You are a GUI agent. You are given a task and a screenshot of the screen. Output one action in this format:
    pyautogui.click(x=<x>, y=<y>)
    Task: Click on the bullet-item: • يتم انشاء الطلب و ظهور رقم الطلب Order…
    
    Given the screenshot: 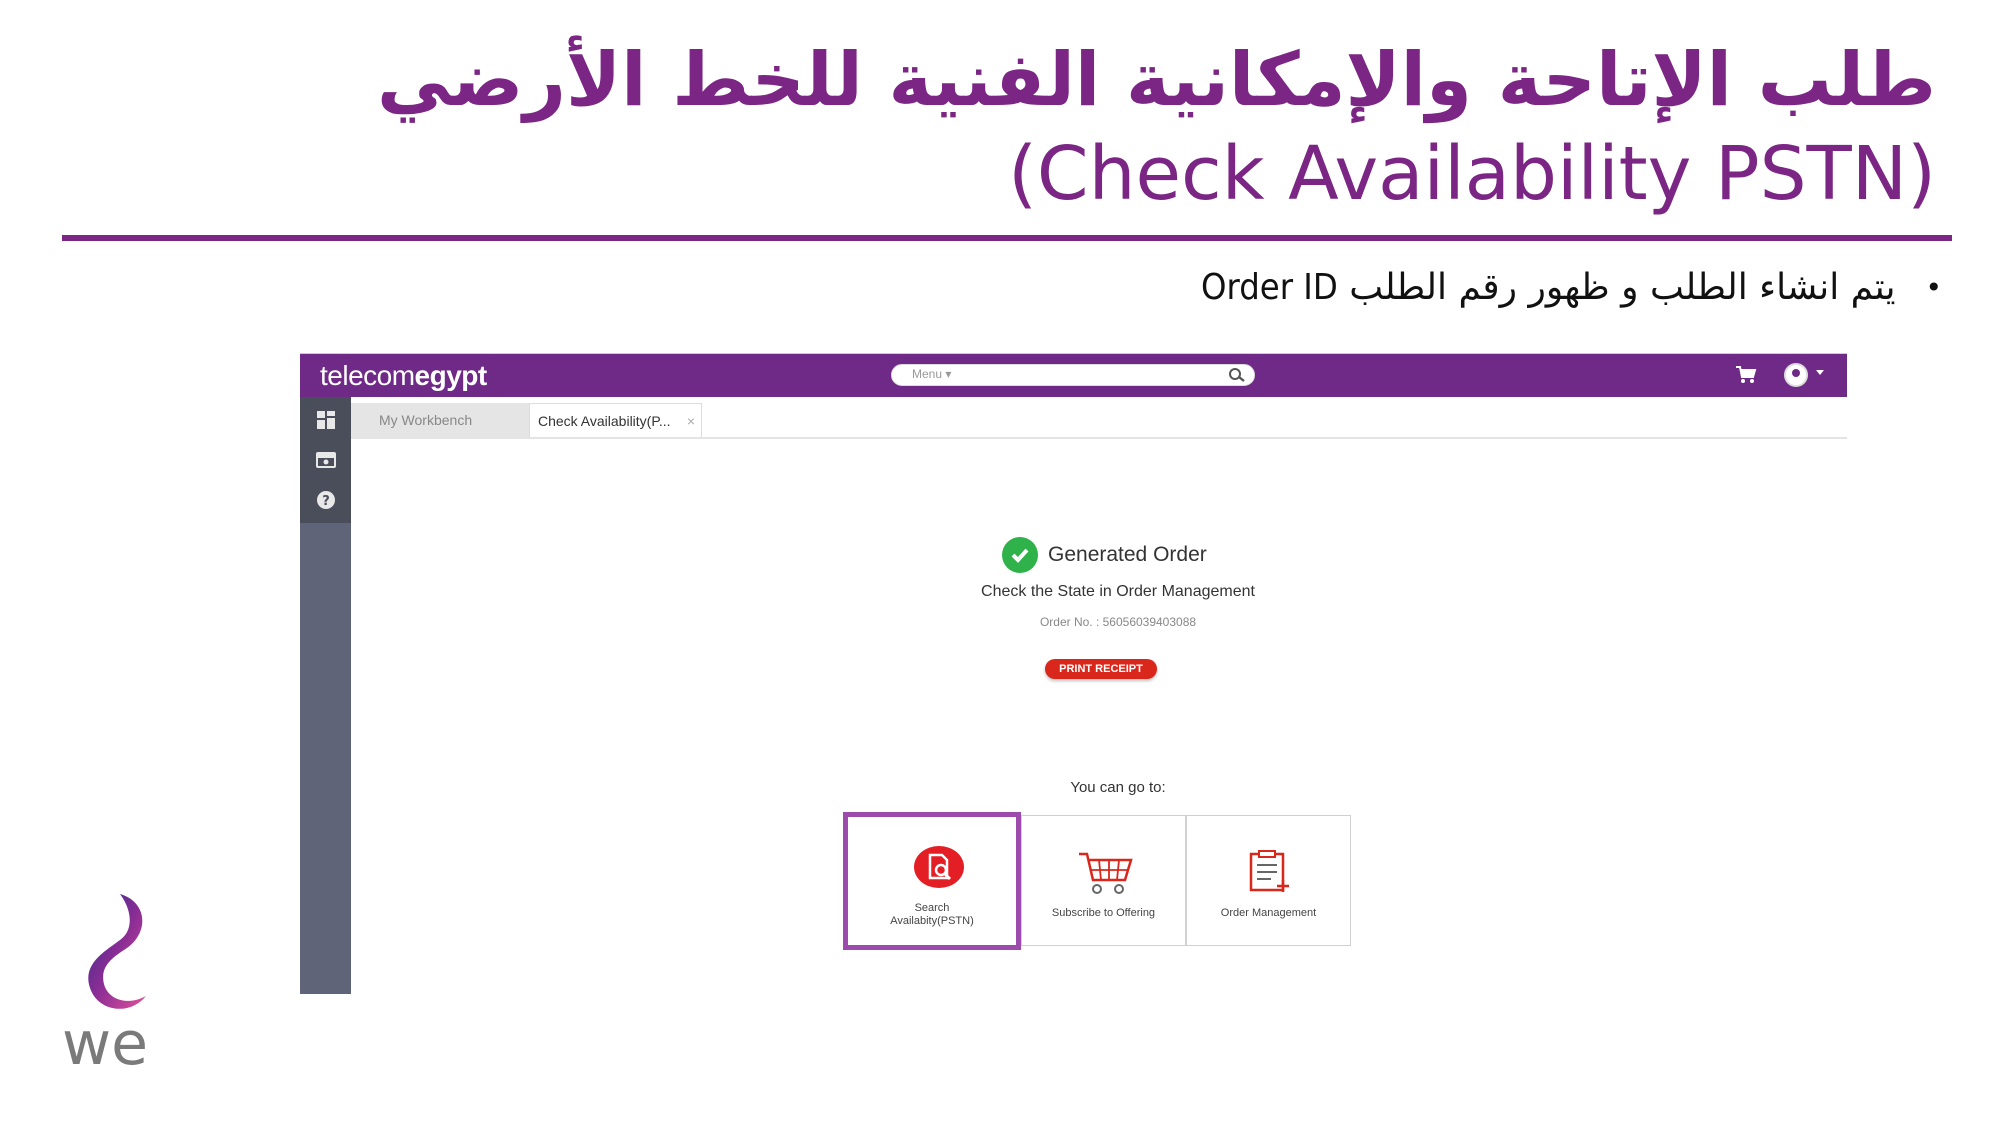 What is the action you would take?
    pyautogui.click(x=1571, y=287)
    